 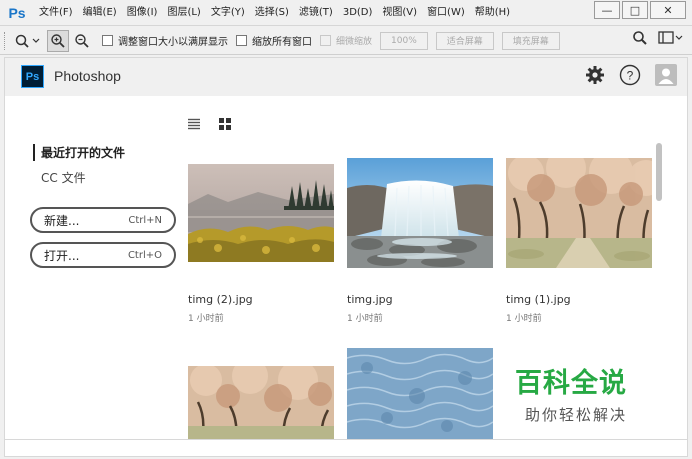 What do you see at coordinates (671, 39) in the screenshot?
I see `workspace-switcher-icon` at bounding box center [671, 39].